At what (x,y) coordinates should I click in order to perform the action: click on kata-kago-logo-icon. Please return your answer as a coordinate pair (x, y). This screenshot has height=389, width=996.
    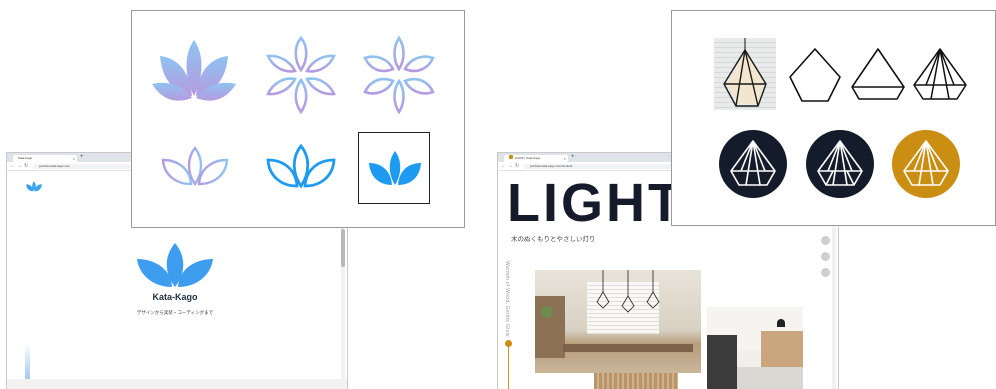
    Looking at the image, I should click on (175, 265).